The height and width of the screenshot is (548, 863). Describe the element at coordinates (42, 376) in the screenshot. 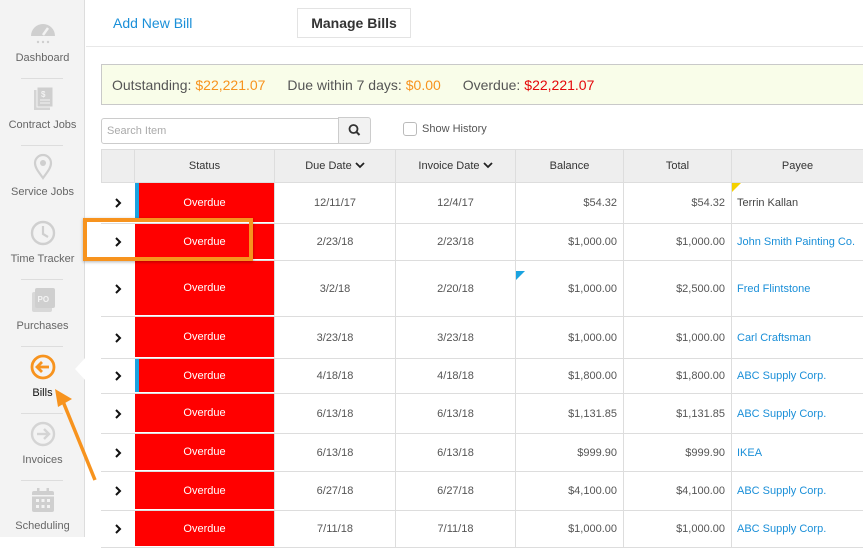

I see `sidebar-item-bills: Bills` at that location.